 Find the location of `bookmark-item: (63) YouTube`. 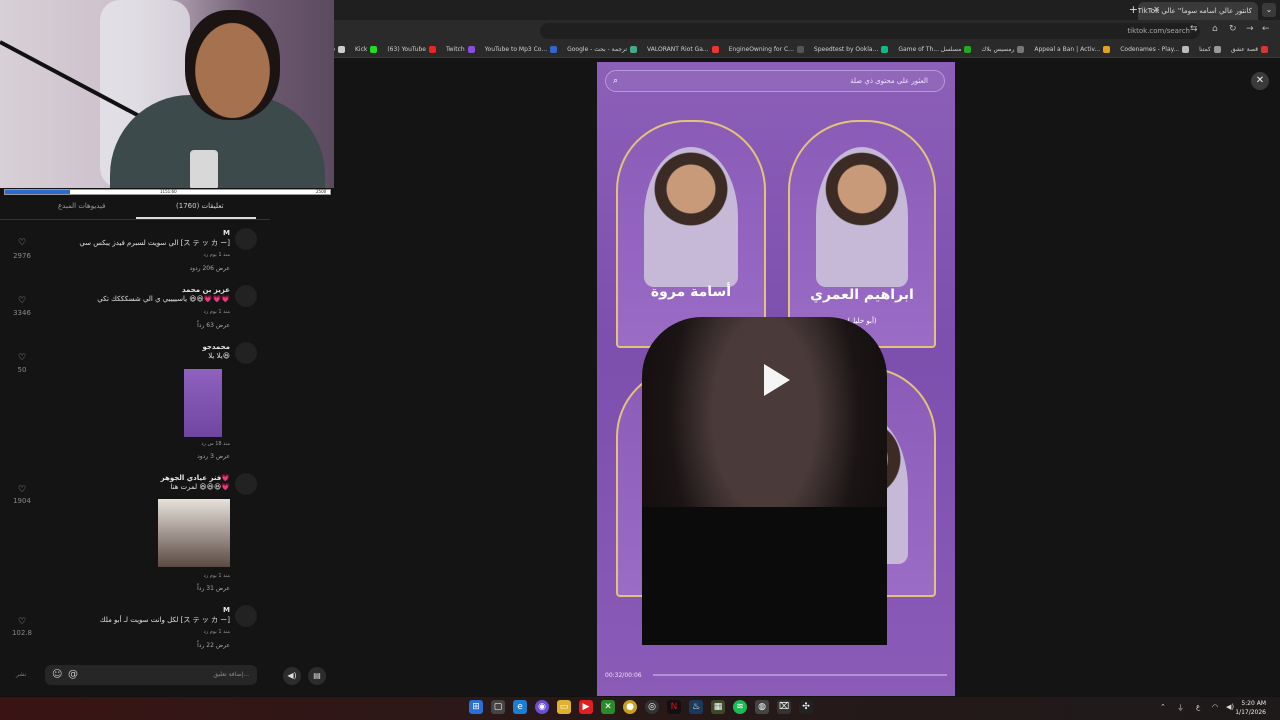

bookmark-item: (63) YouTube is located at coordinates (411, 49).